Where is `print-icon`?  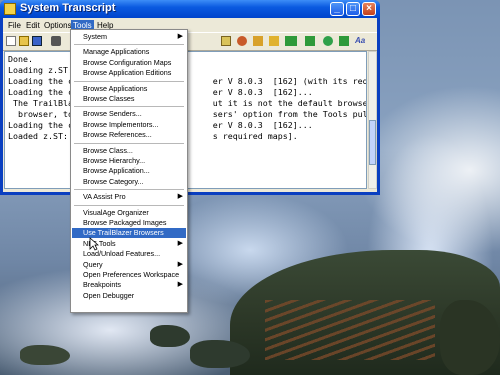 print-icon is located at coordinates (56, 41).